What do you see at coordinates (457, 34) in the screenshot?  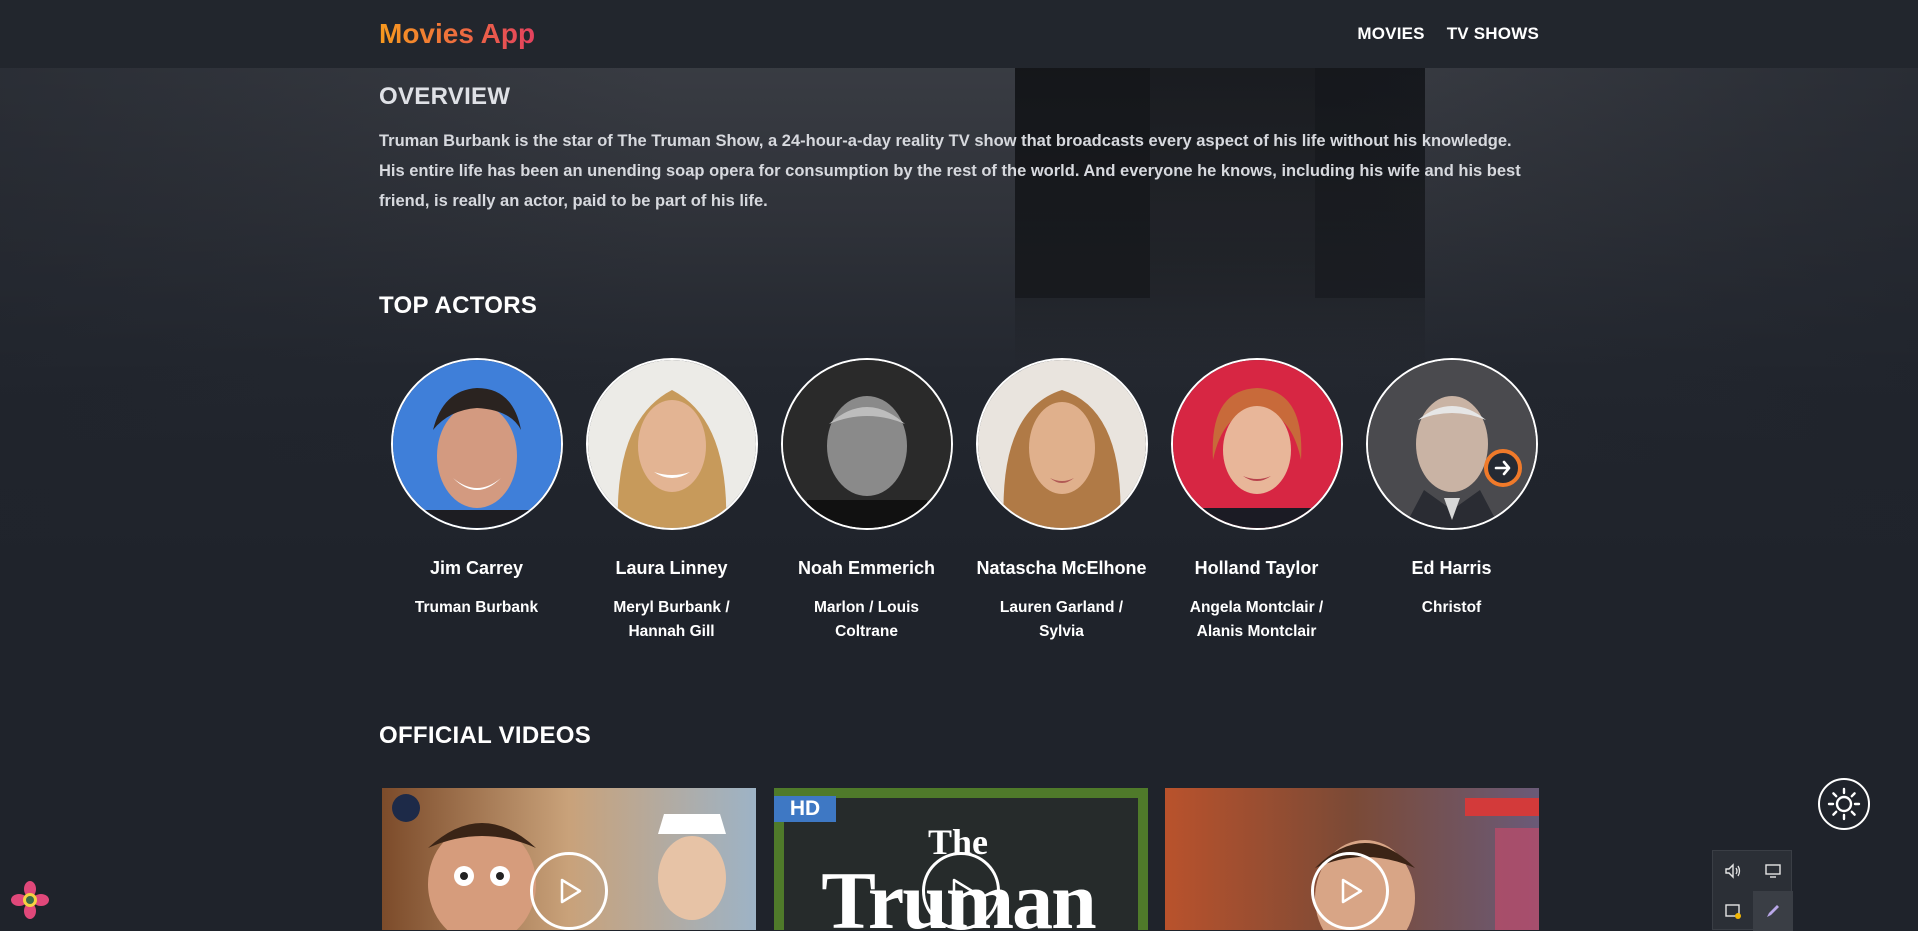 I see `app-logo: Movies App` at bounding box center [457, 34].